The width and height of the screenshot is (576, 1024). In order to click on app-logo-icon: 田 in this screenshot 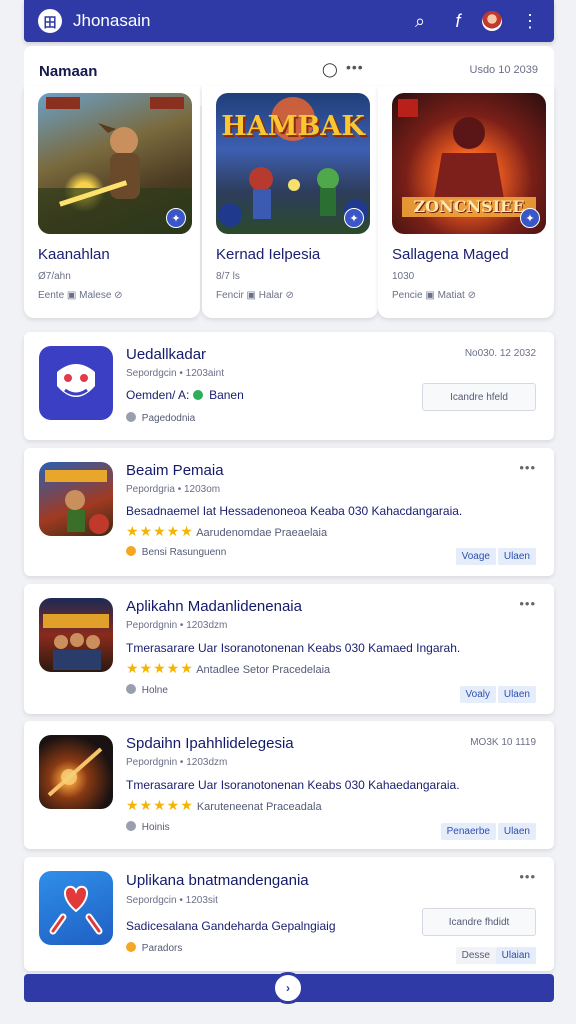, I will do `click(50, 21)`.